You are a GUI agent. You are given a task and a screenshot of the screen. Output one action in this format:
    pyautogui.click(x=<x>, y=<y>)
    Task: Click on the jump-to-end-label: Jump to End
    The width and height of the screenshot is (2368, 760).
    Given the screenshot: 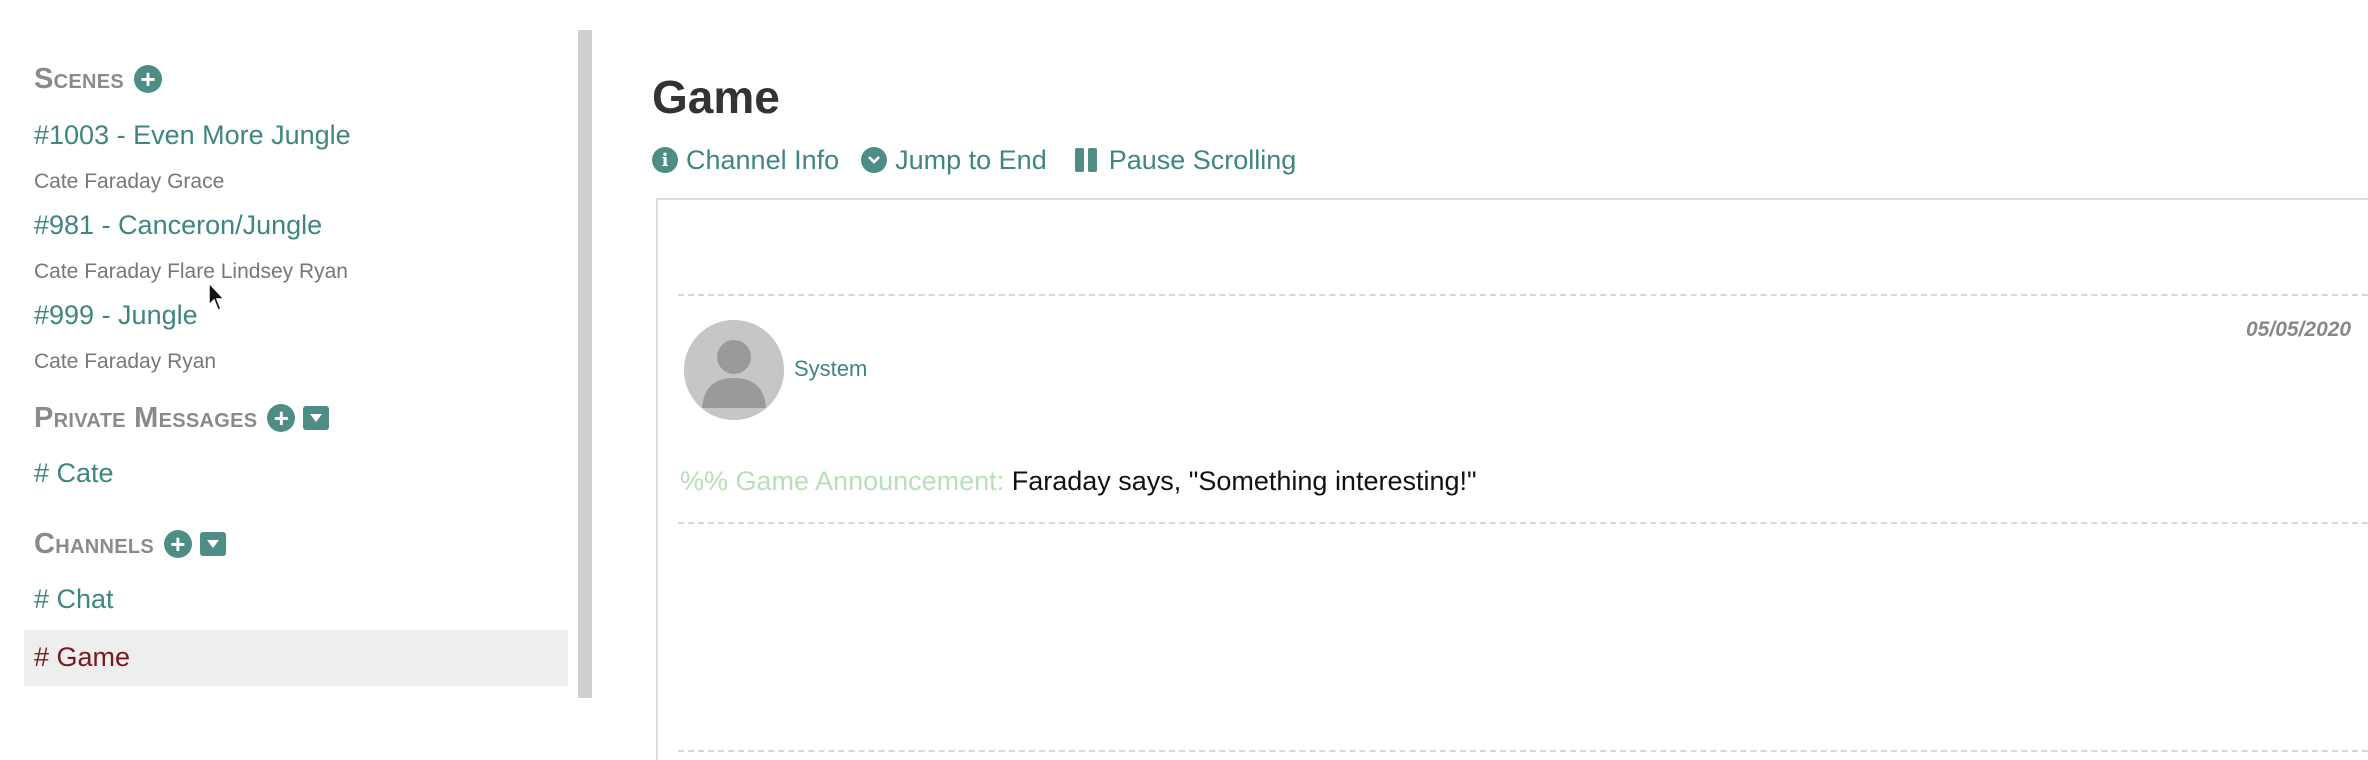 What is the action you would take?
    pyautogui.click(x=971, y=159)
    